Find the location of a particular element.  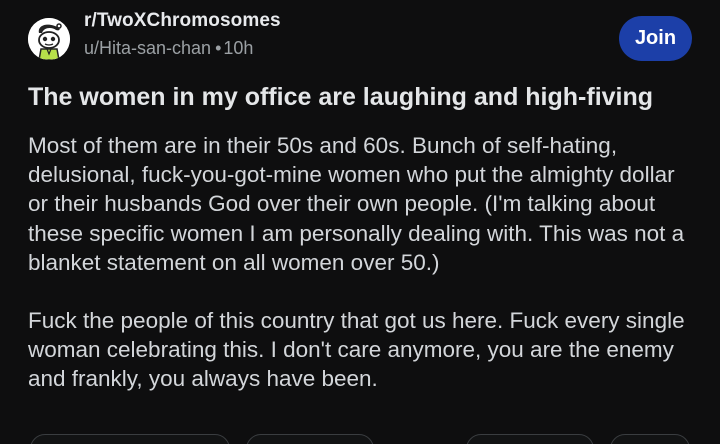

post-actions-bar is located at coordinates (360, 439).